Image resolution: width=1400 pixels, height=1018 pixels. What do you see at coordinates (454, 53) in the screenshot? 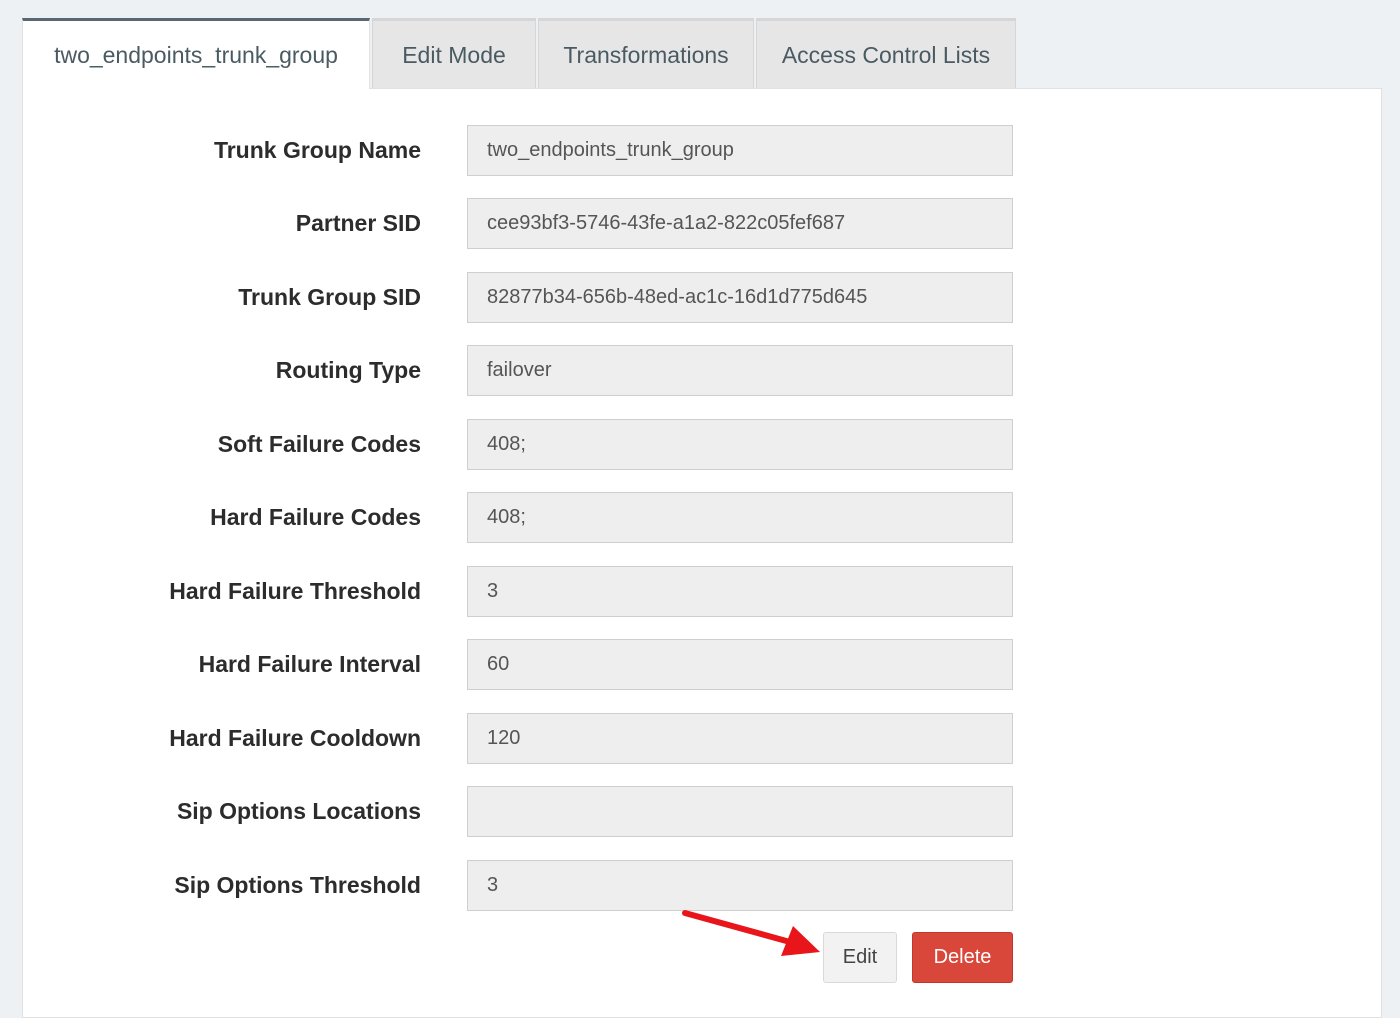
I see `tab-edit-mode: Edit Mode` at bounding box center [454, 53].